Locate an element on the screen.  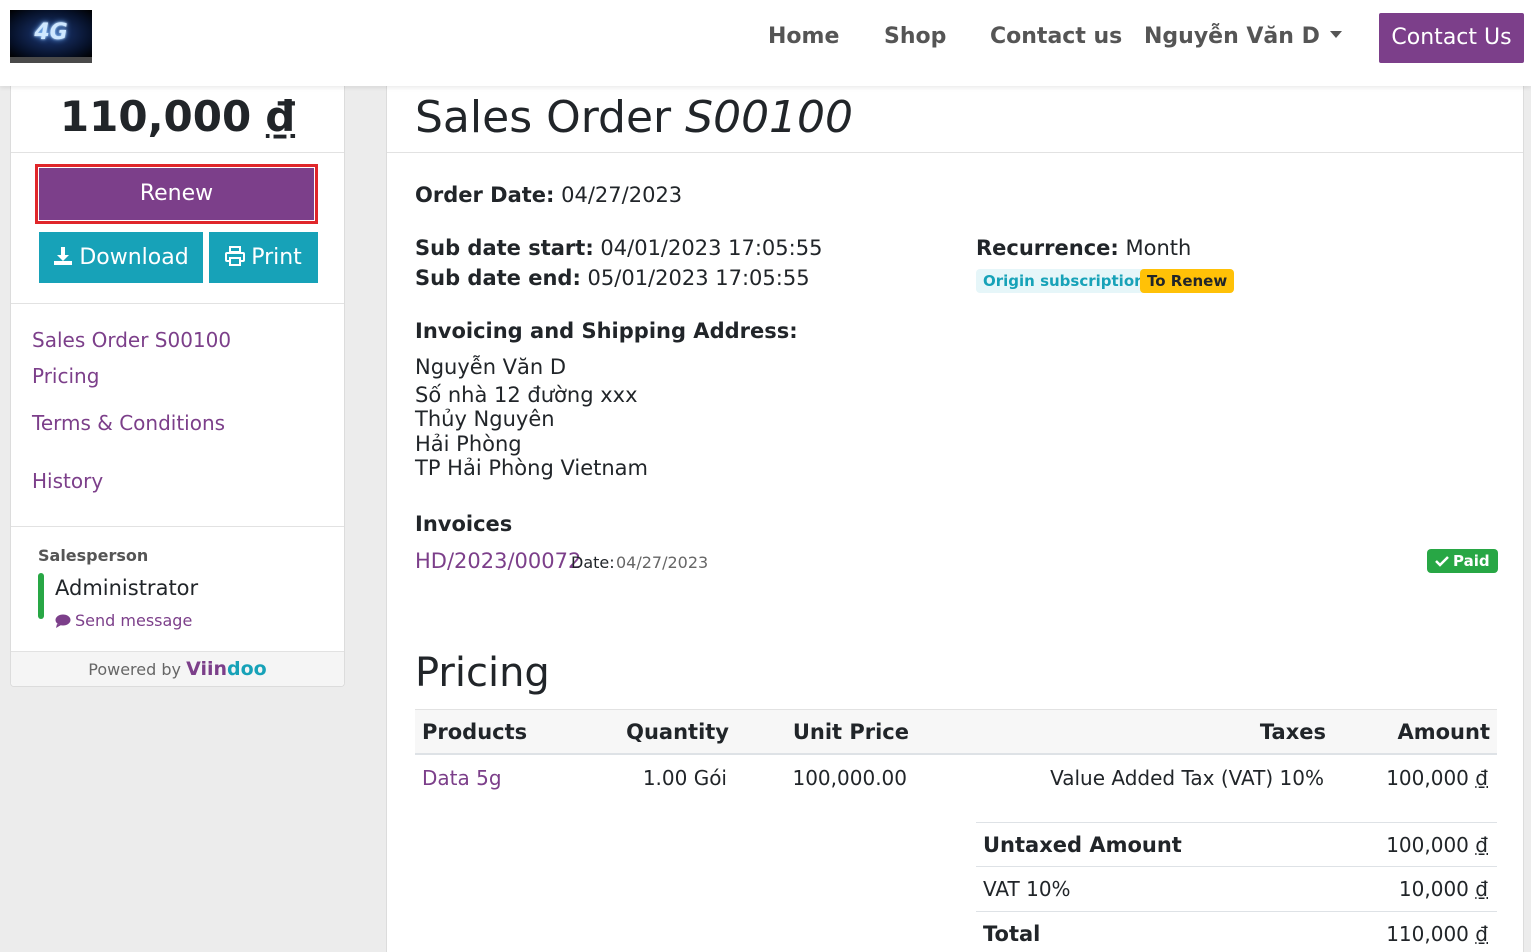
row-amount-value: 100,000 is located at coordinates (1427, 778).